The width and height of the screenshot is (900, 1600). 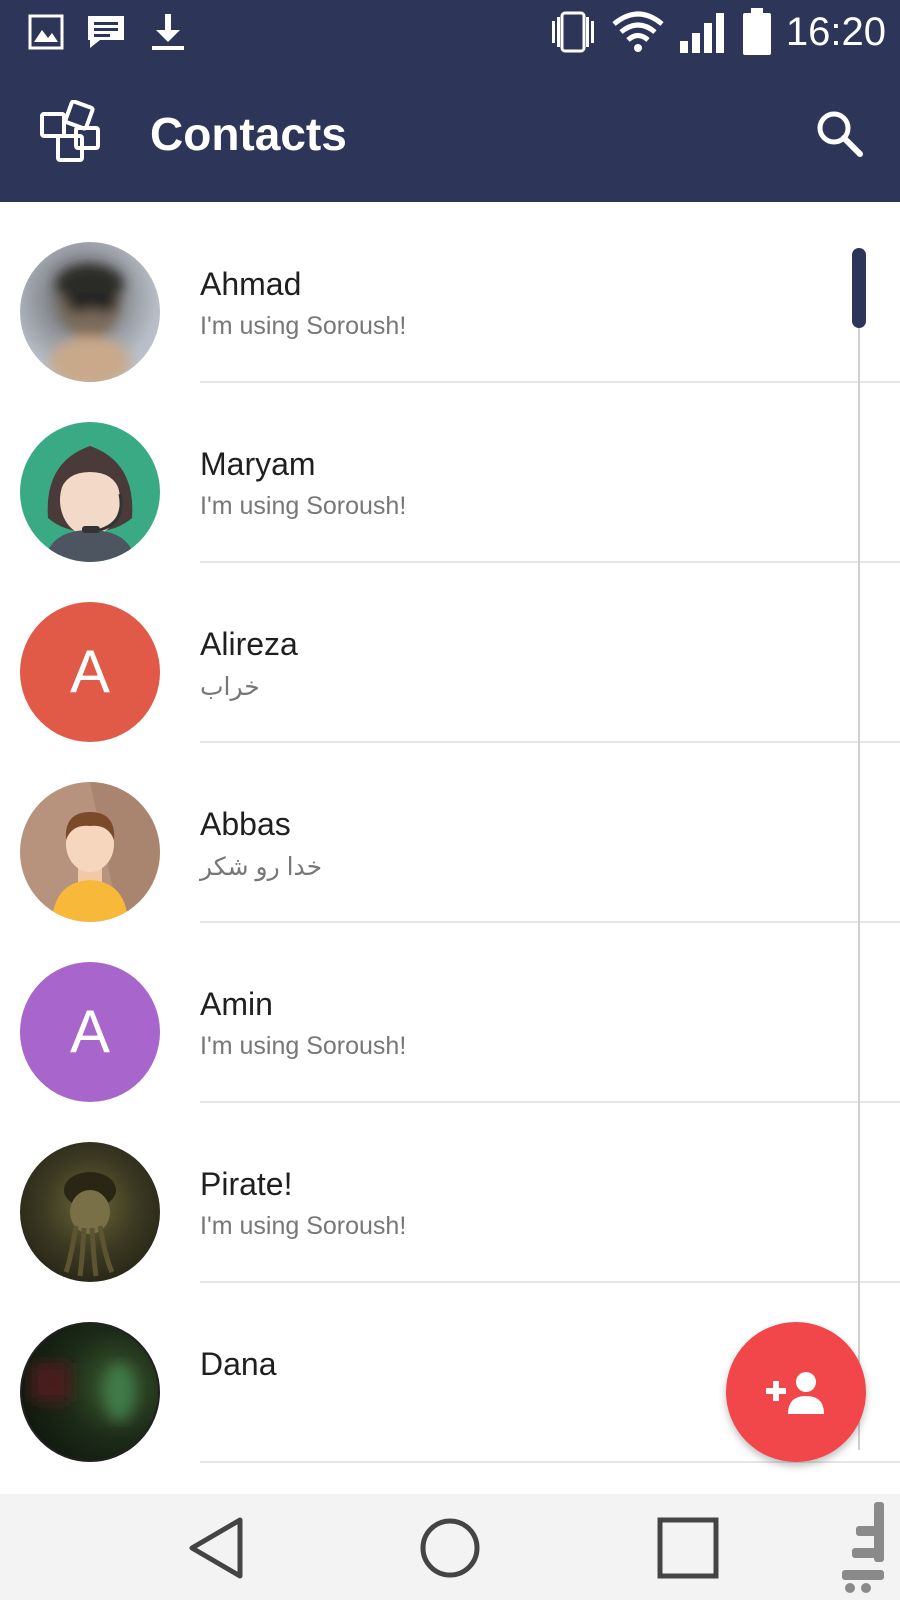 I want to click on contact-name: Maryam, so click(x=258, y=464).